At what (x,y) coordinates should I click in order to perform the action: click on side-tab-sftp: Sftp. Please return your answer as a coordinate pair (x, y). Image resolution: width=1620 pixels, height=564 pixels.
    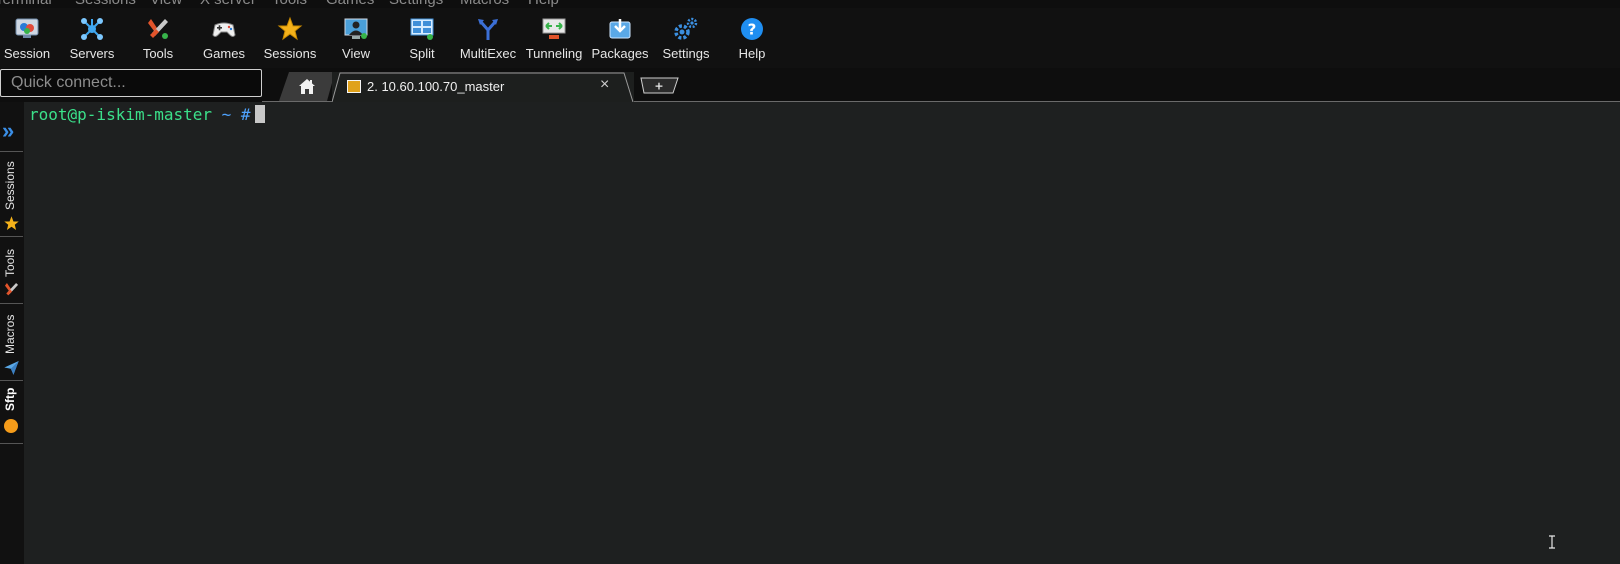
    Looking at the image, I should click on (11, 412).